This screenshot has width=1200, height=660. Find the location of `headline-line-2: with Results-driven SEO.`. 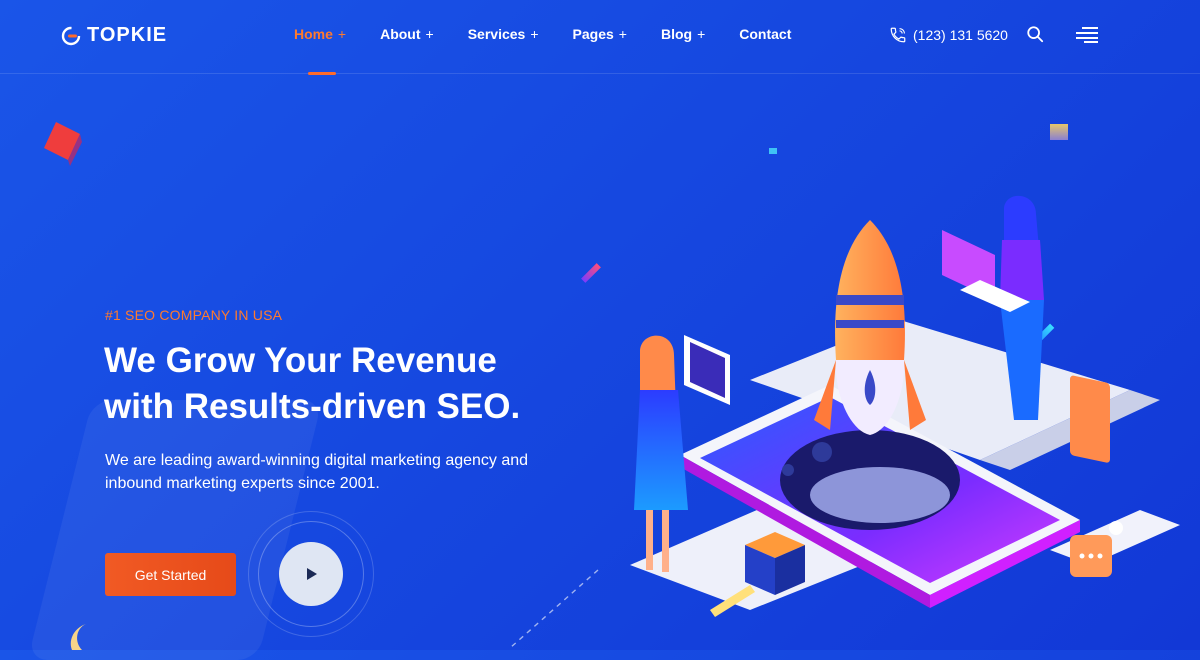

headline-line-2: with Results-driven SEO. is located at coordinates (312, 406).